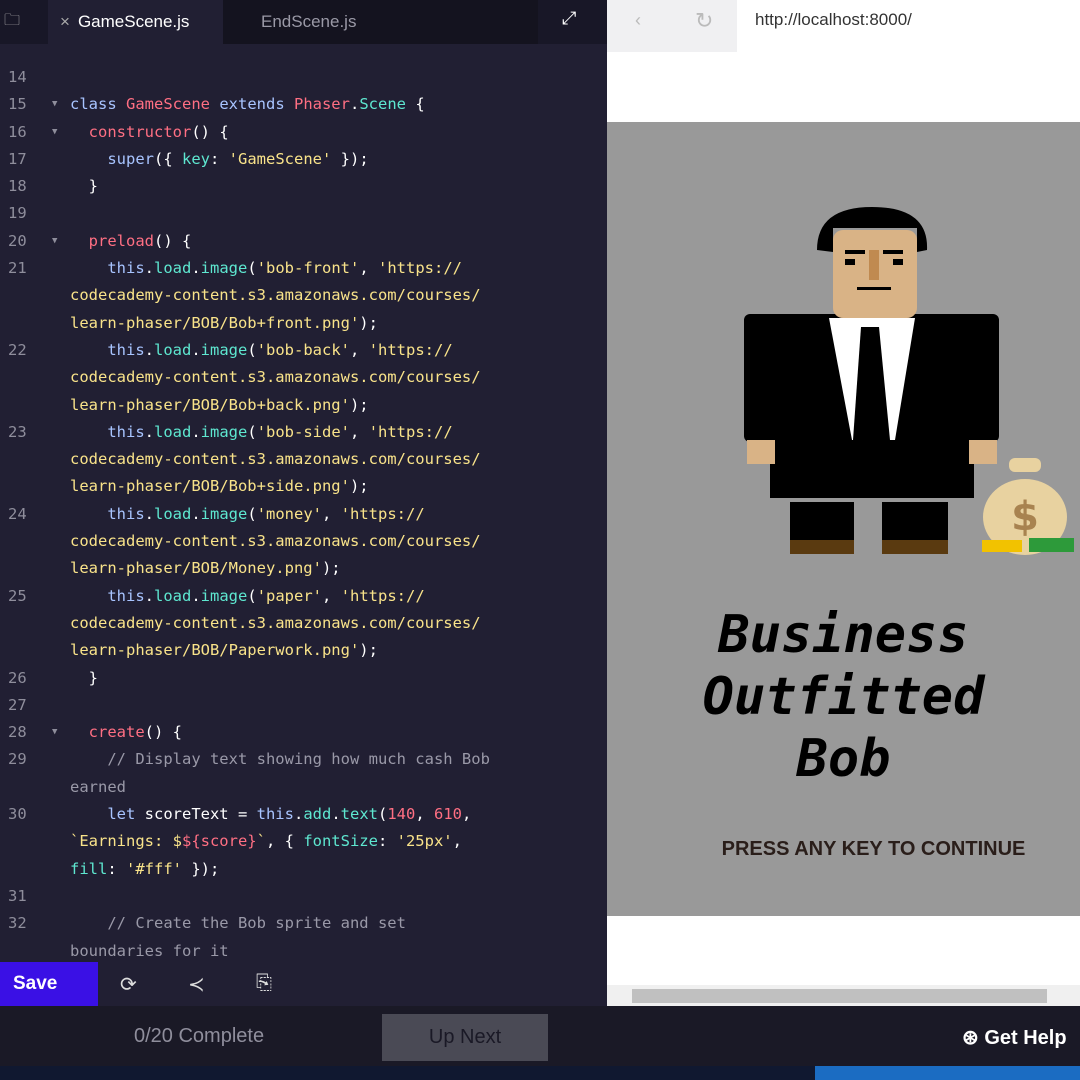 The height and width of the screenshot is (1080, 1080). What do you see at coordinates (303, 705) in the screenshot?
I see `code-line: 27` at bounding box center [303, 705].